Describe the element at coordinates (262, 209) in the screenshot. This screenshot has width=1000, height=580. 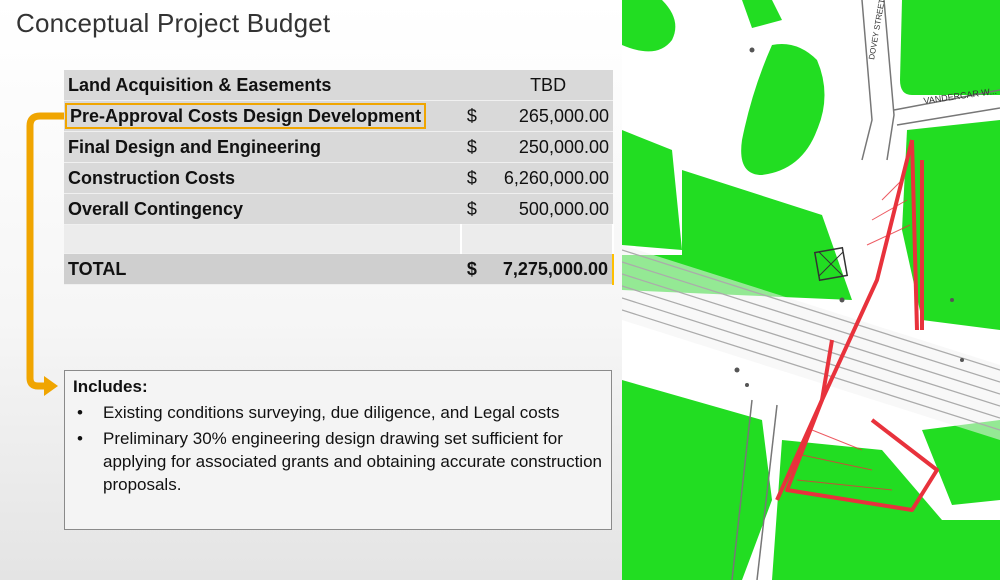
I see `row-label: Overall Contingency` at that location.